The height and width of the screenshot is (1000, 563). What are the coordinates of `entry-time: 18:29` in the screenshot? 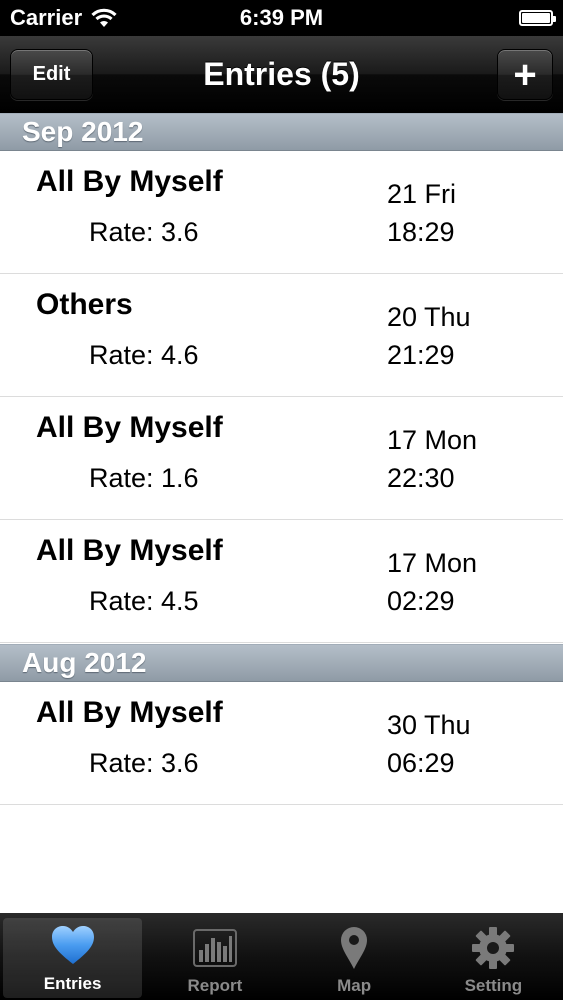 It's located at (421, 232).